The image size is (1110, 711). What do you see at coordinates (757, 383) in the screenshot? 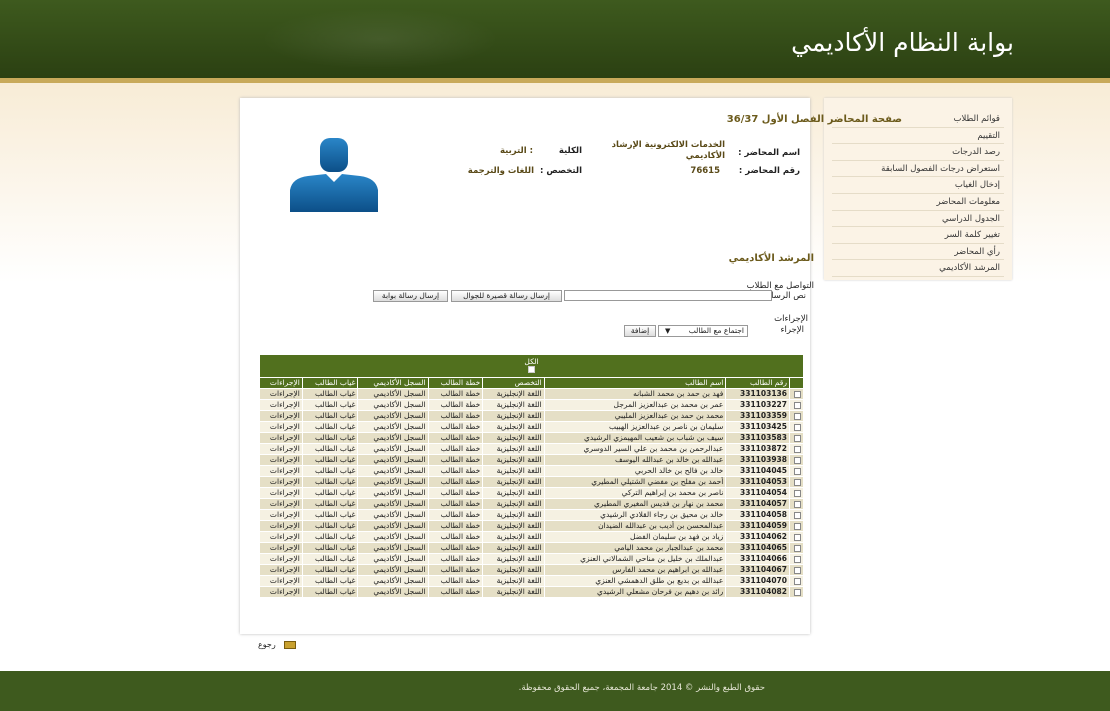
I see `header-student-id: رقم الطالب` at bounding box center [757, 383].